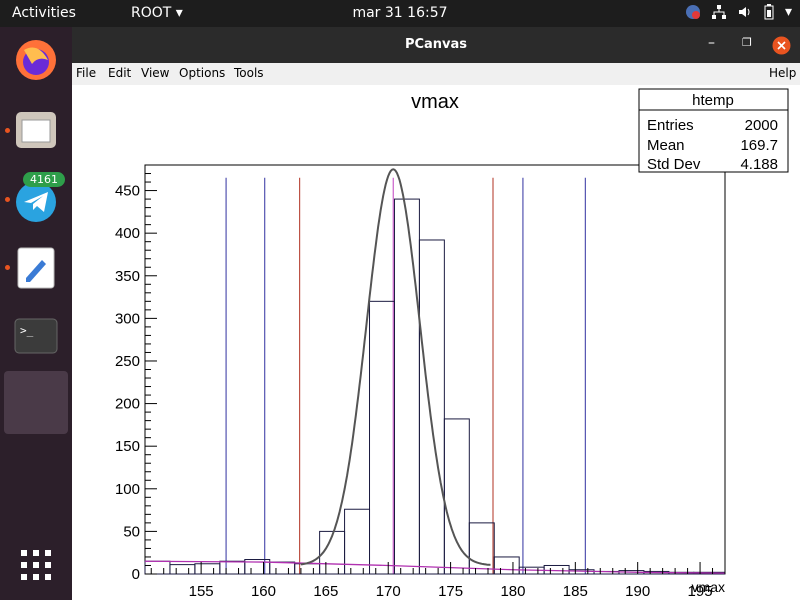 The width and height of the screenshot is (800, 604). I want to click on menu-file: File, so click(86, 73).